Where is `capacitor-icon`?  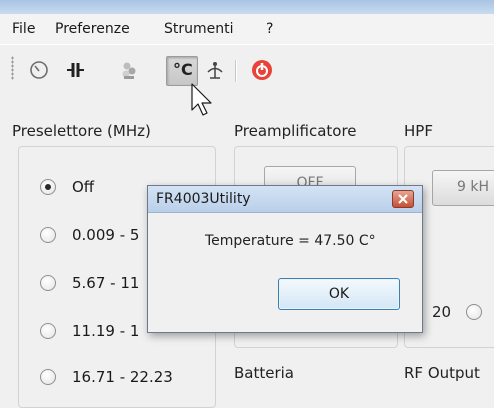 capacitor-icon is located at coordinates (75, 70).